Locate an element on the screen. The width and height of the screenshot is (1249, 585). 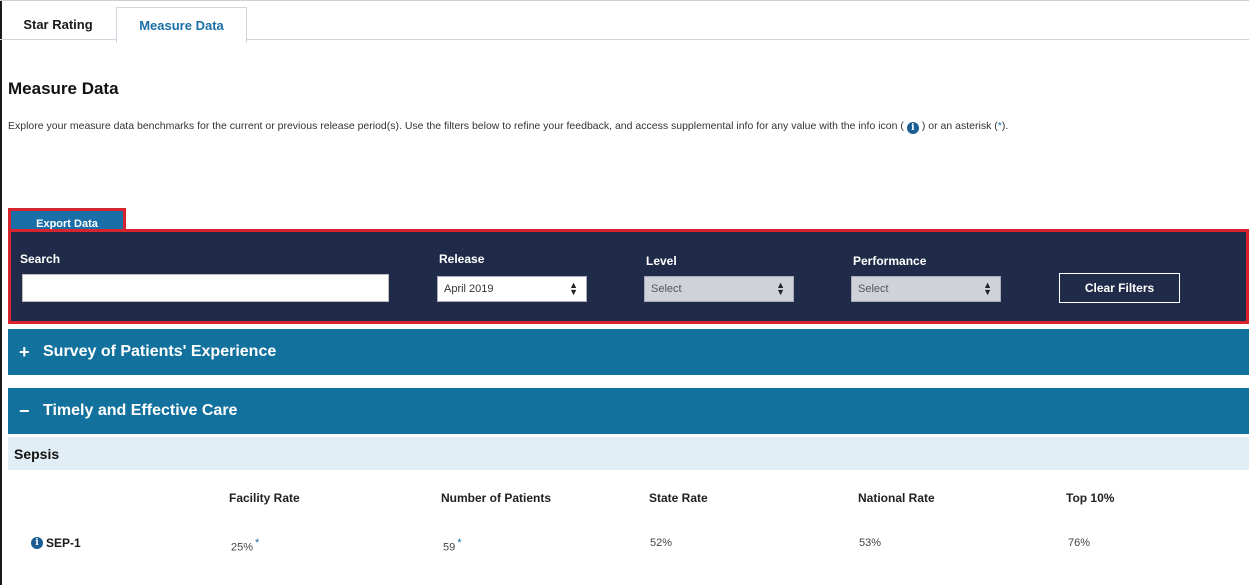
release-select-value: April 2019 is located at coordinates (469, 289).